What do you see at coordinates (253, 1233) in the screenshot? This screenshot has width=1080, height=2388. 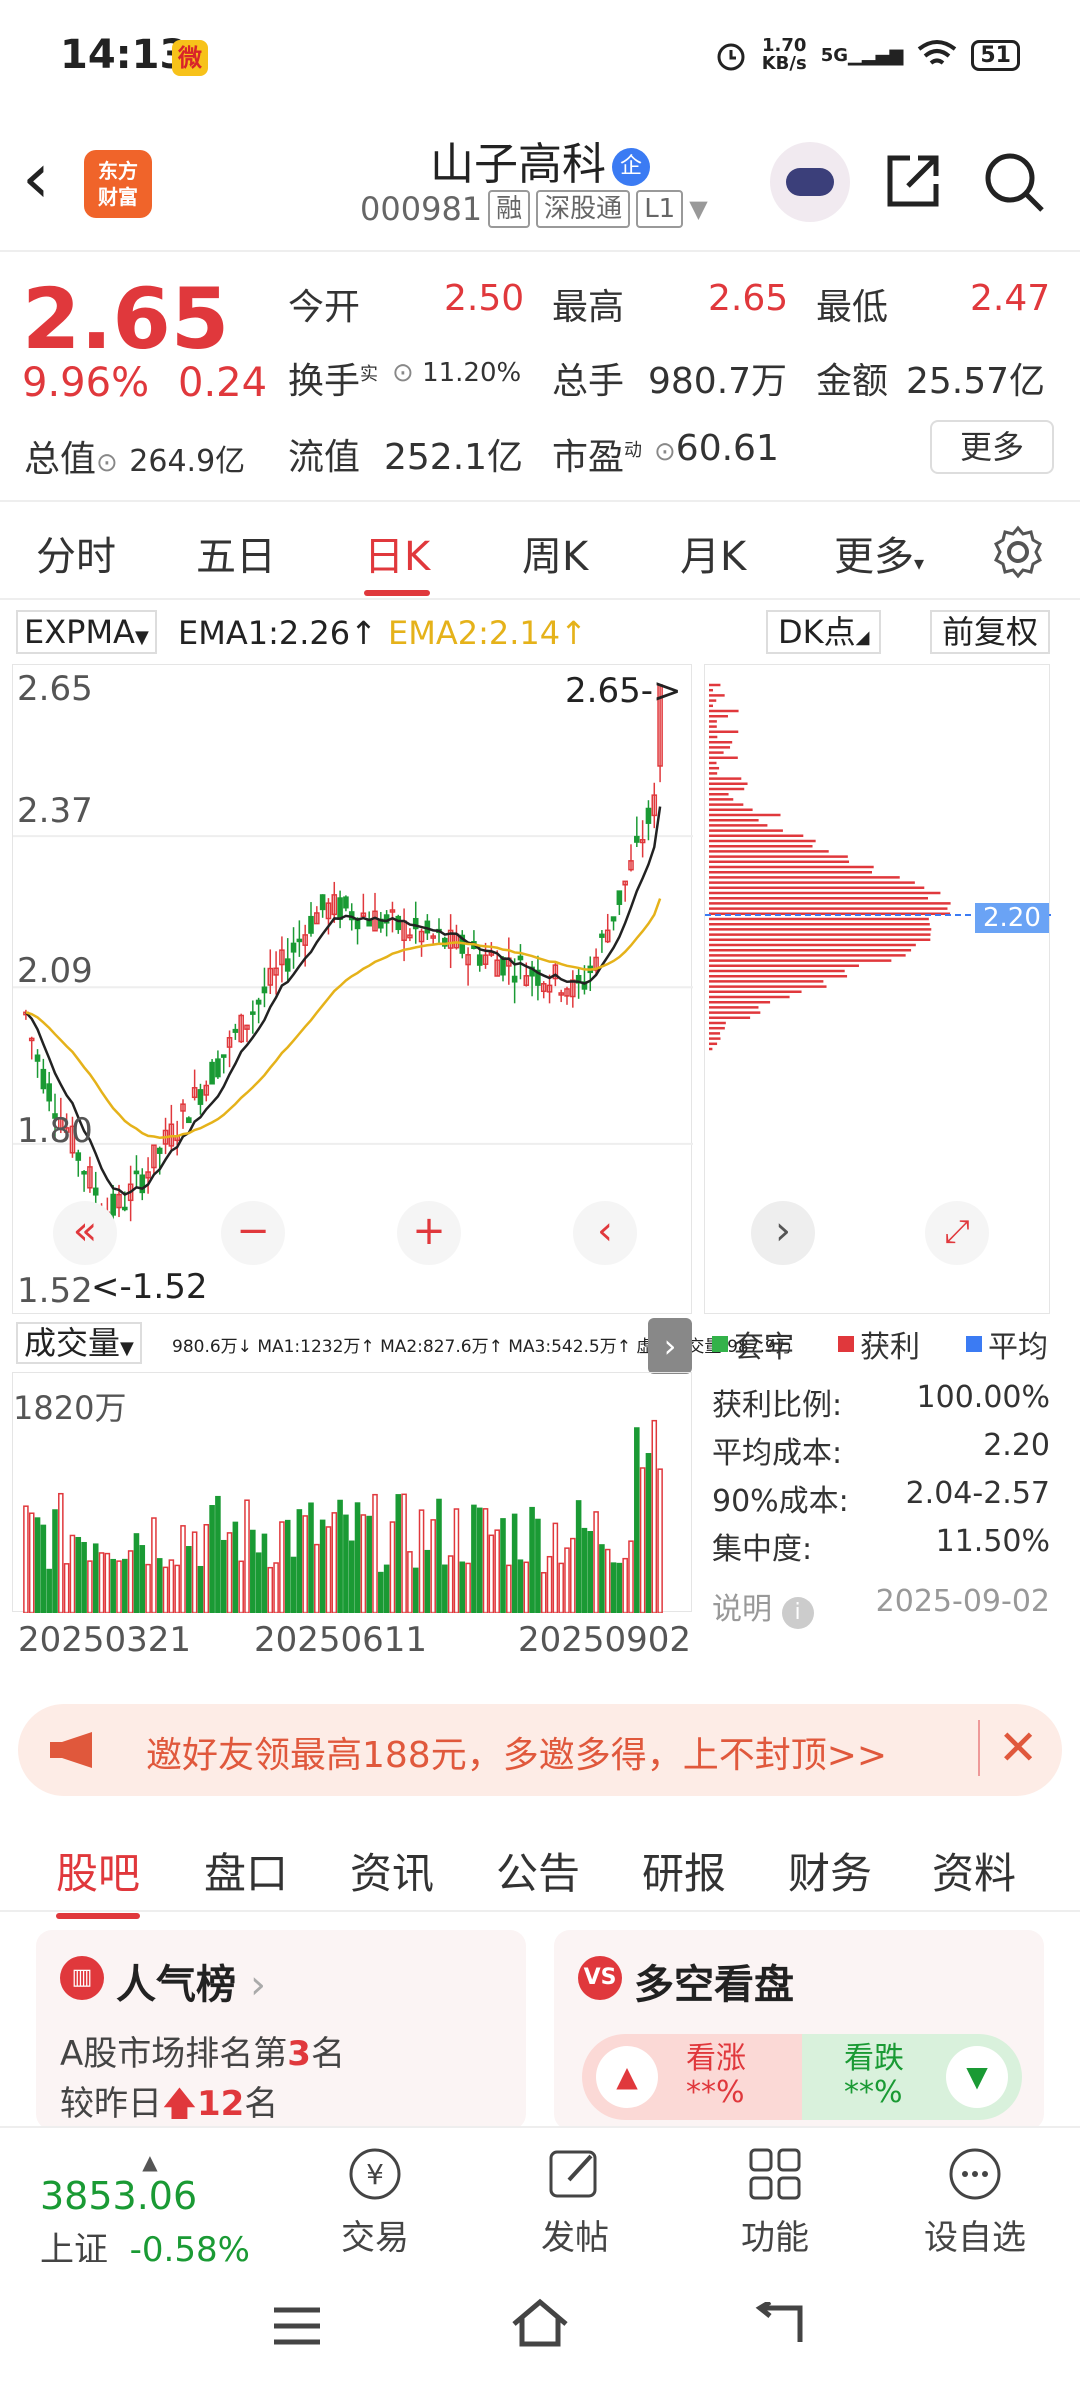 I see `zoom-out-icon: −` at bounding box center [253, 1233].